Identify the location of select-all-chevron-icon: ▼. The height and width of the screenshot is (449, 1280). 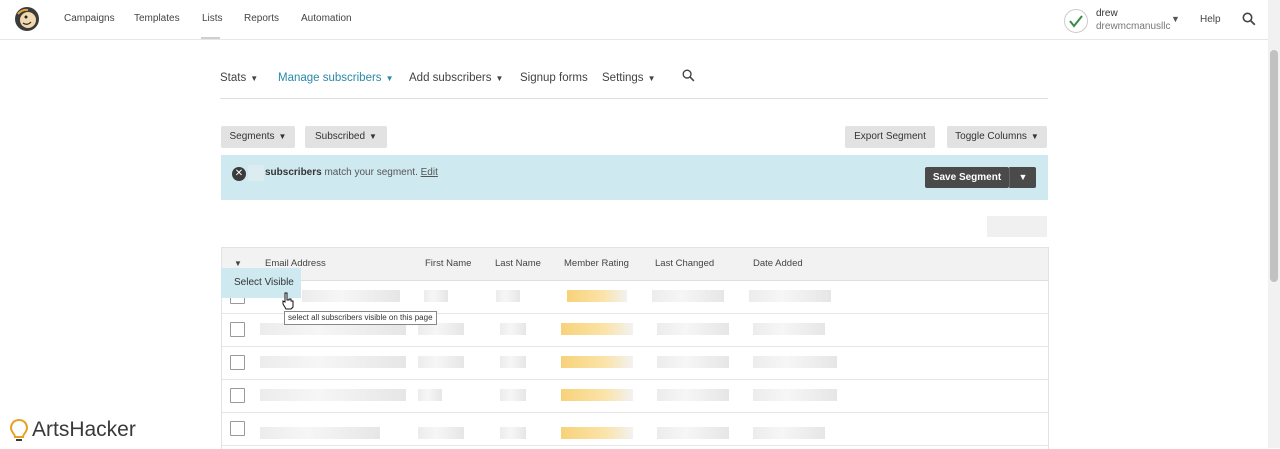
(238, 263).